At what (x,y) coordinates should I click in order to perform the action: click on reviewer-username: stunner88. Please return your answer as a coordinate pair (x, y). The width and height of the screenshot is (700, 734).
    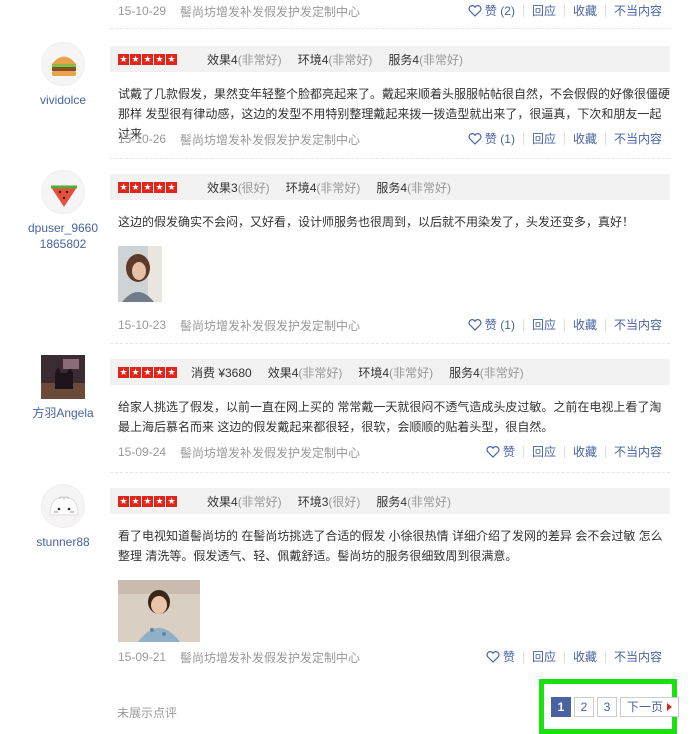
    Looking at the image, I should click on (63, 542).